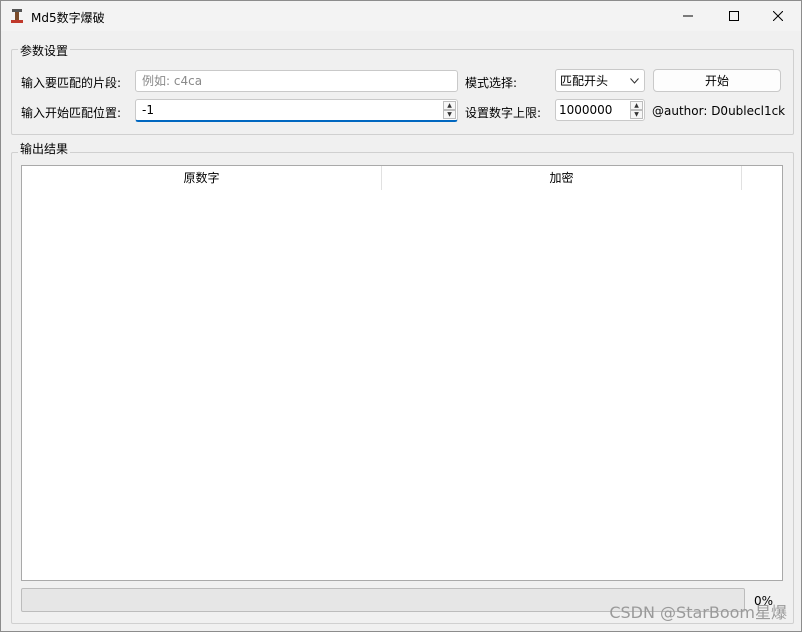  Describe the element at coordinates (717, 80) in the screenshot. I see `start-button: 开始` at that location.